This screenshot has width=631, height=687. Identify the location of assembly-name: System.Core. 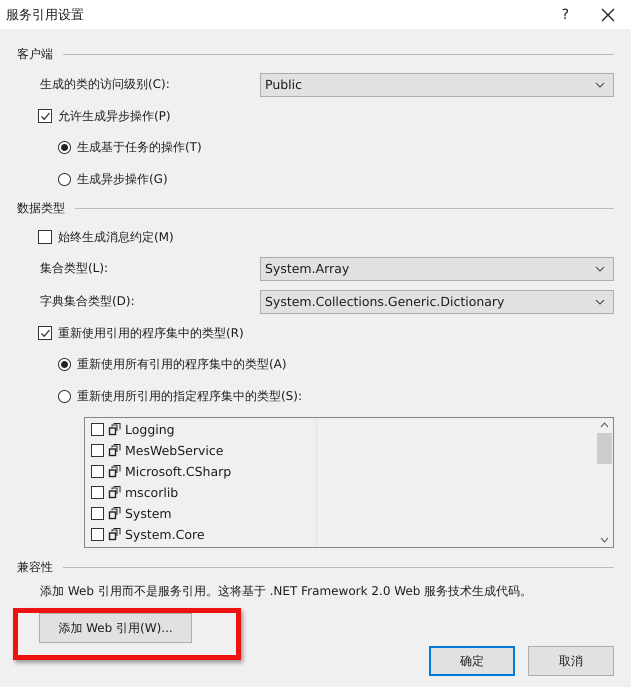
(165, 534).